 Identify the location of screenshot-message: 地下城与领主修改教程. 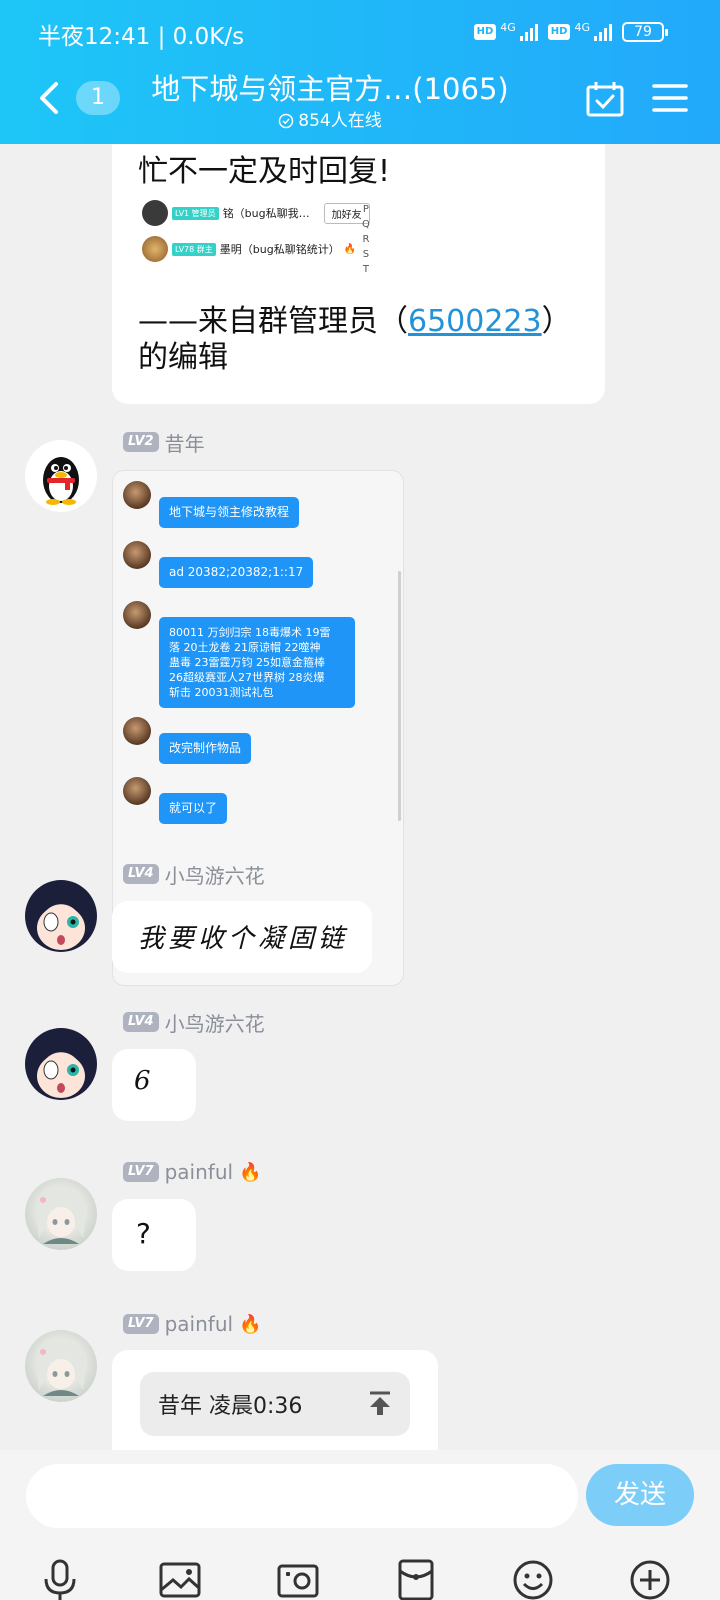
(211, 504).